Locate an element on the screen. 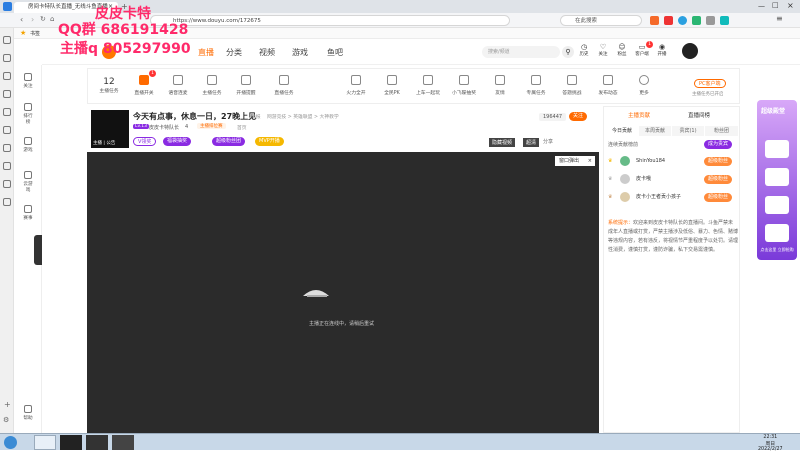  tag-mvp: MVP开播 is located at coordinates (269, 141).